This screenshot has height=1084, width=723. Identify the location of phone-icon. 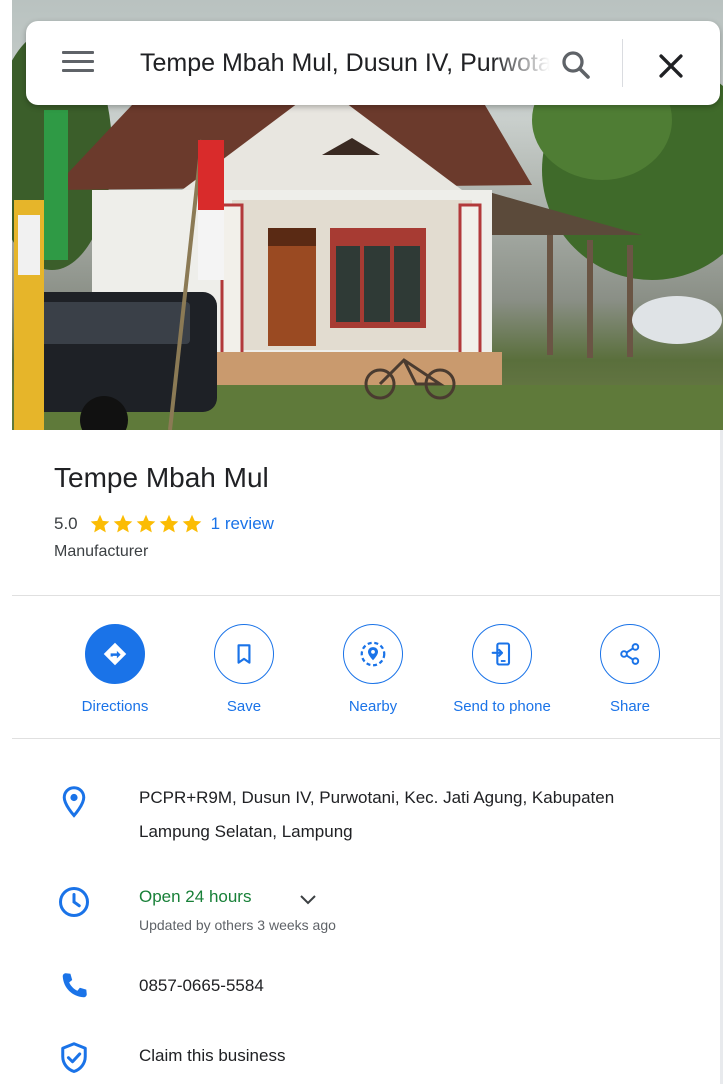
(74, 985).